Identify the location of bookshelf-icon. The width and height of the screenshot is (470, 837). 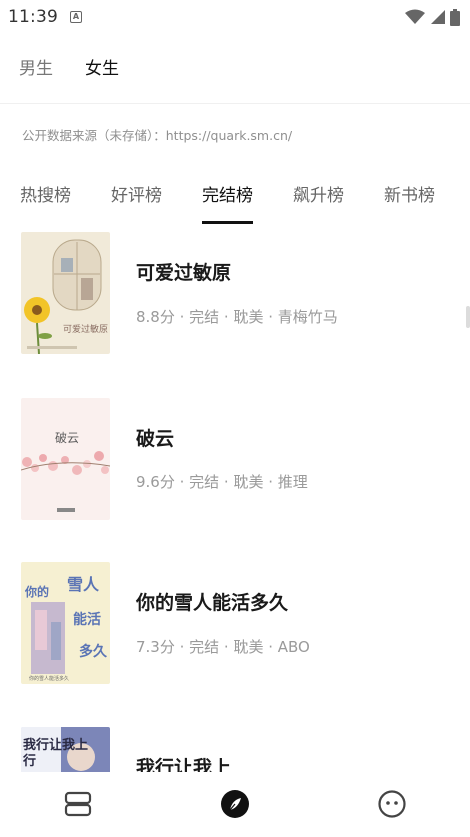
(78, 804).